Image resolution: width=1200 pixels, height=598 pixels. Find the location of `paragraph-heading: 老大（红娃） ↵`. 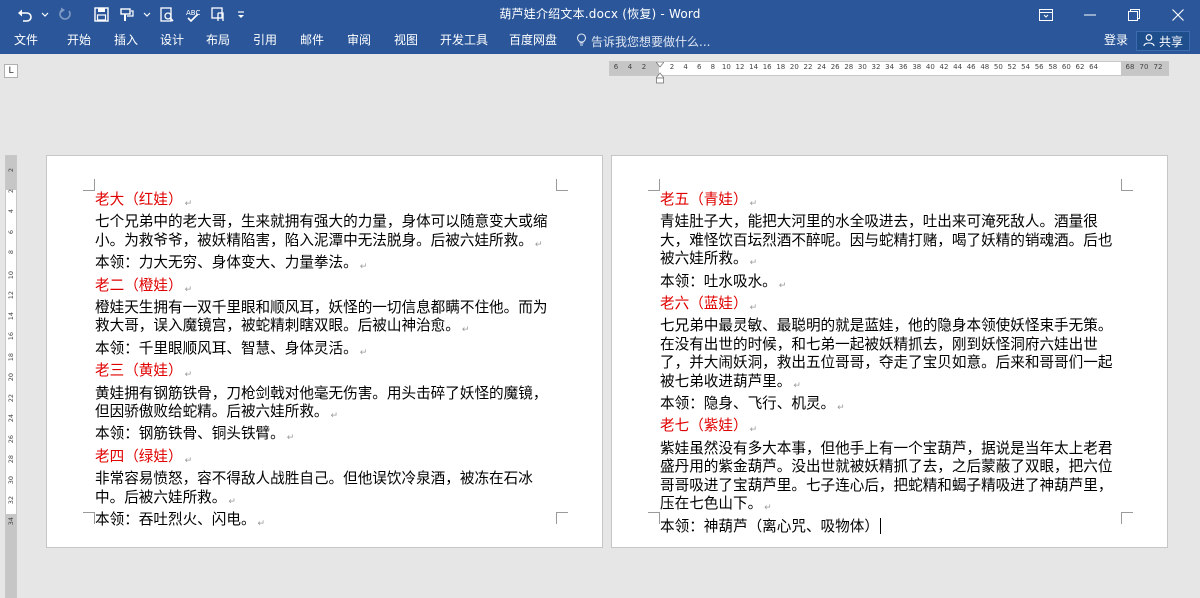

paragraph-heading: 老大（红娃） ↵ is located at coordinates (327, 202).